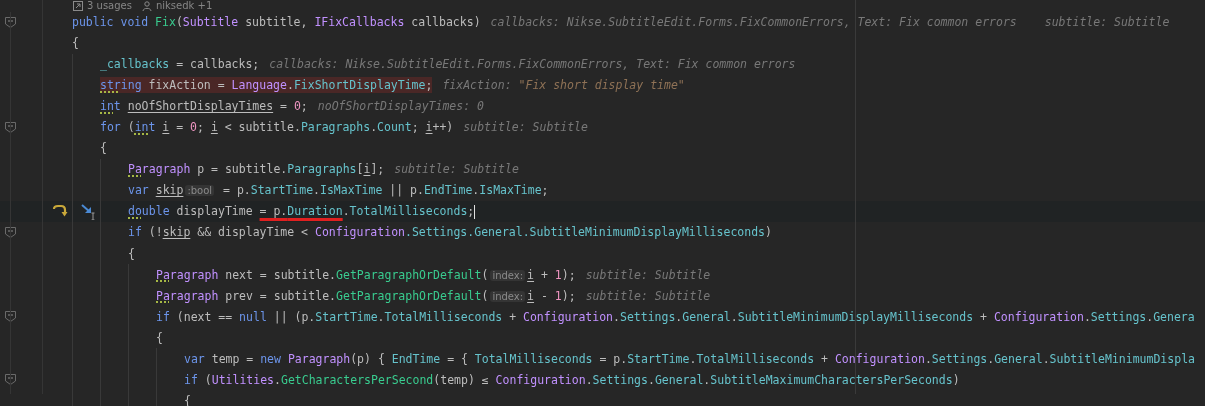  I want to click on code-line: if (!skip && displayTime < Configuration.Settings.General.SubtitleMinimumDisplayMilliseconds), so click(450, 232).